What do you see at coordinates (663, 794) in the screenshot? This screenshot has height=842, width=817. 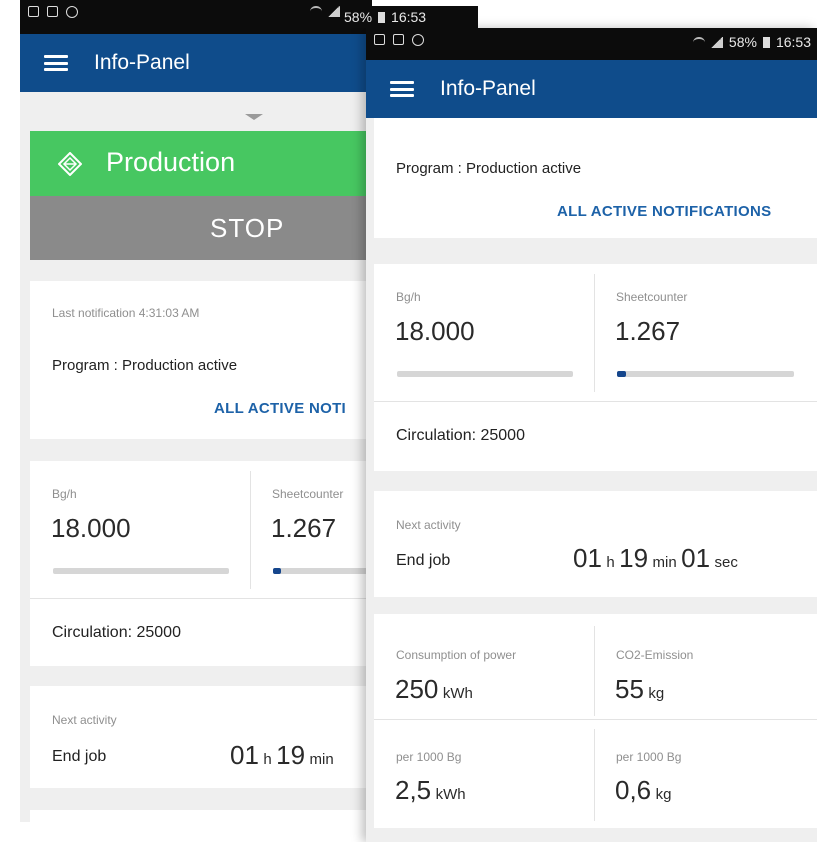 I see `per-1000-co2-unit: kg` at bounding box center [663, 794].